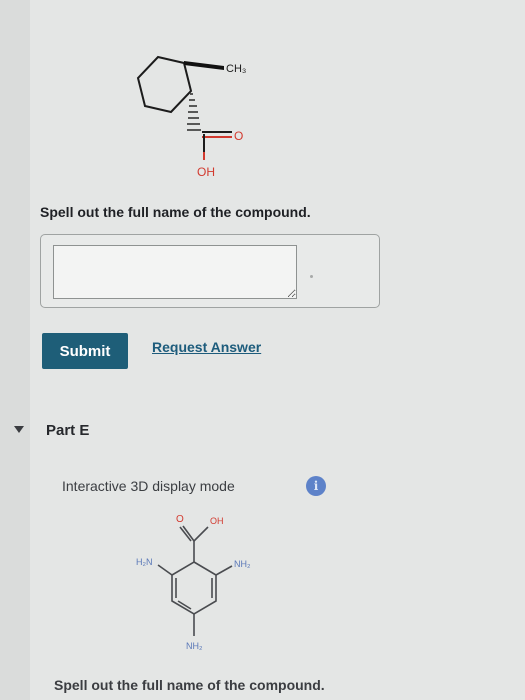 Image resolution: width=525 pixels, height=700 pixels. Describe the element at coordinates (85, 351) in the screenshot. I see `submit-button: Submit` at that location.